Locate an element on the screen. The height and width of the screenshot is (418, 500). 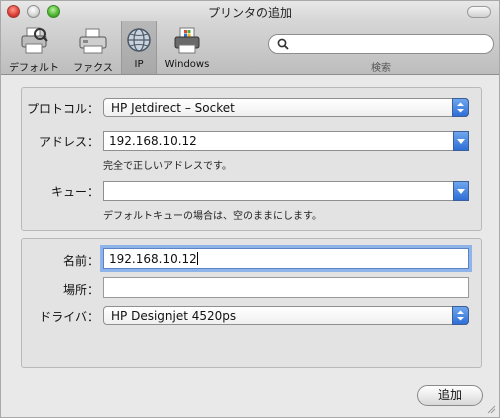
name-value: 192.168.10.12 is located at coordinates (153, 259).